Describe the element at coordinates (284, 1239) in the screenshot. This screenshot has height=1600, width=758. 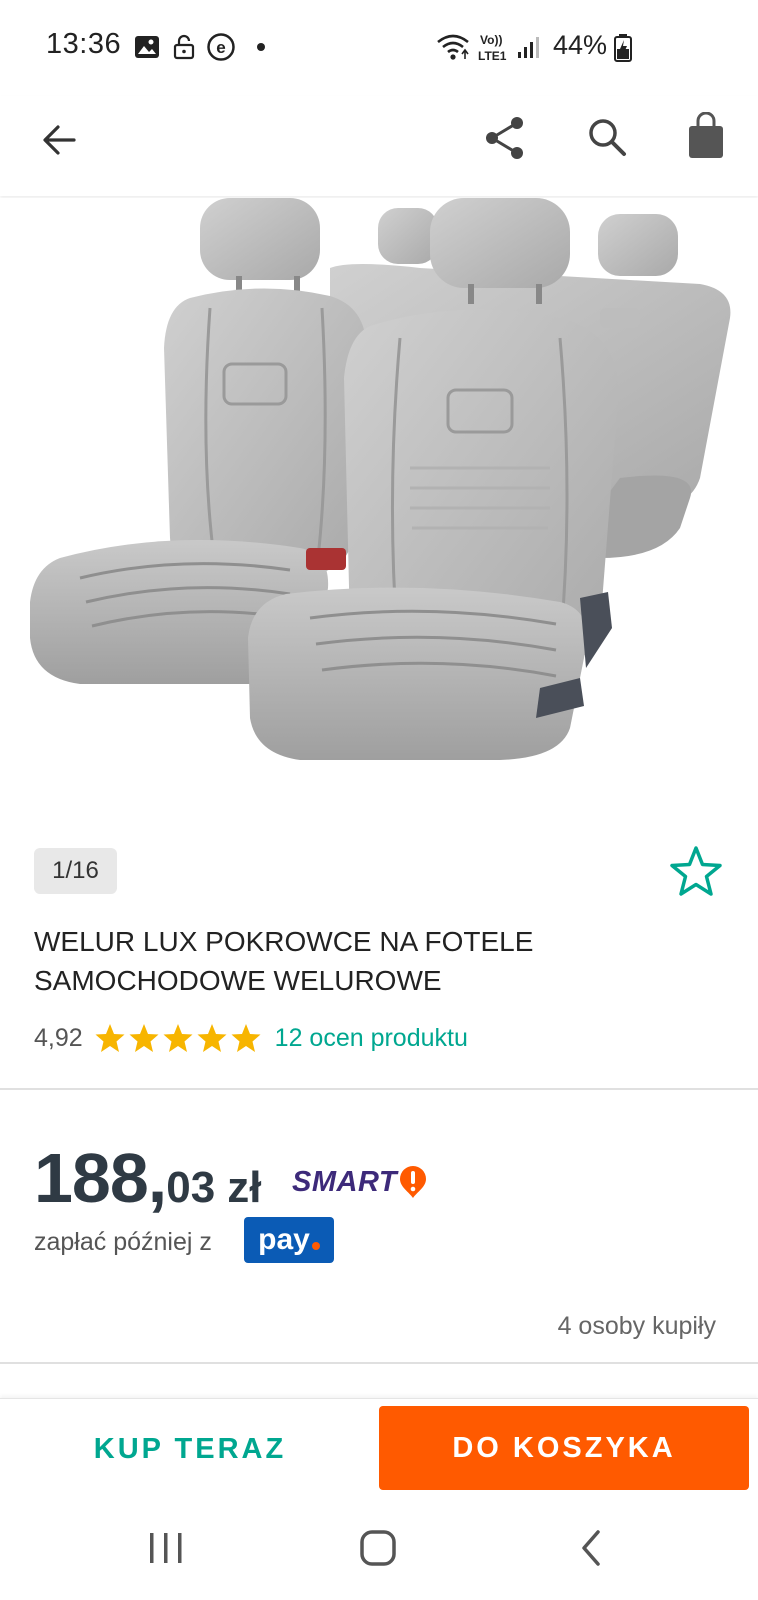
I see `pay-badge-label: pay` at that location.